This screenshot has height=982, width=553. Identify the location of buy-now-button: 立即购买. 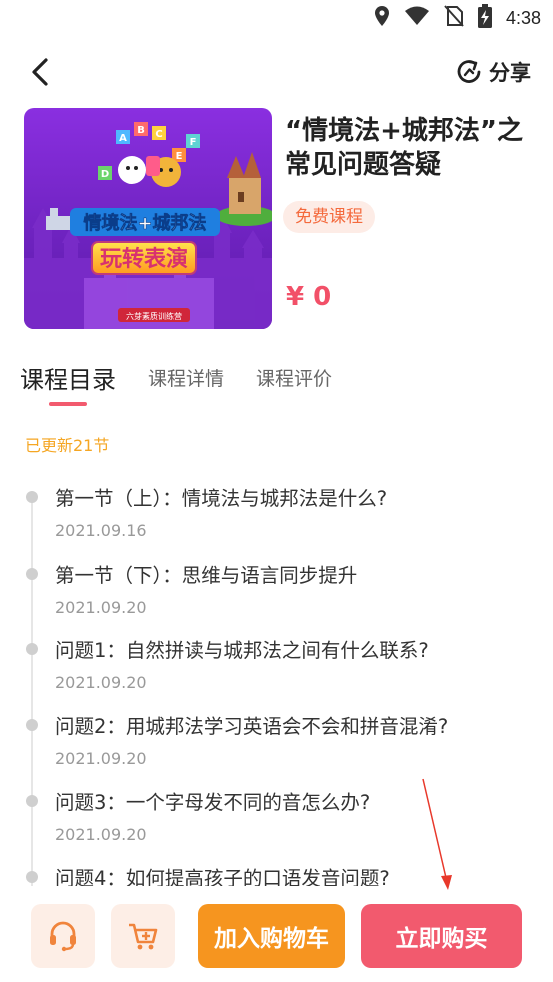
(441, 936).